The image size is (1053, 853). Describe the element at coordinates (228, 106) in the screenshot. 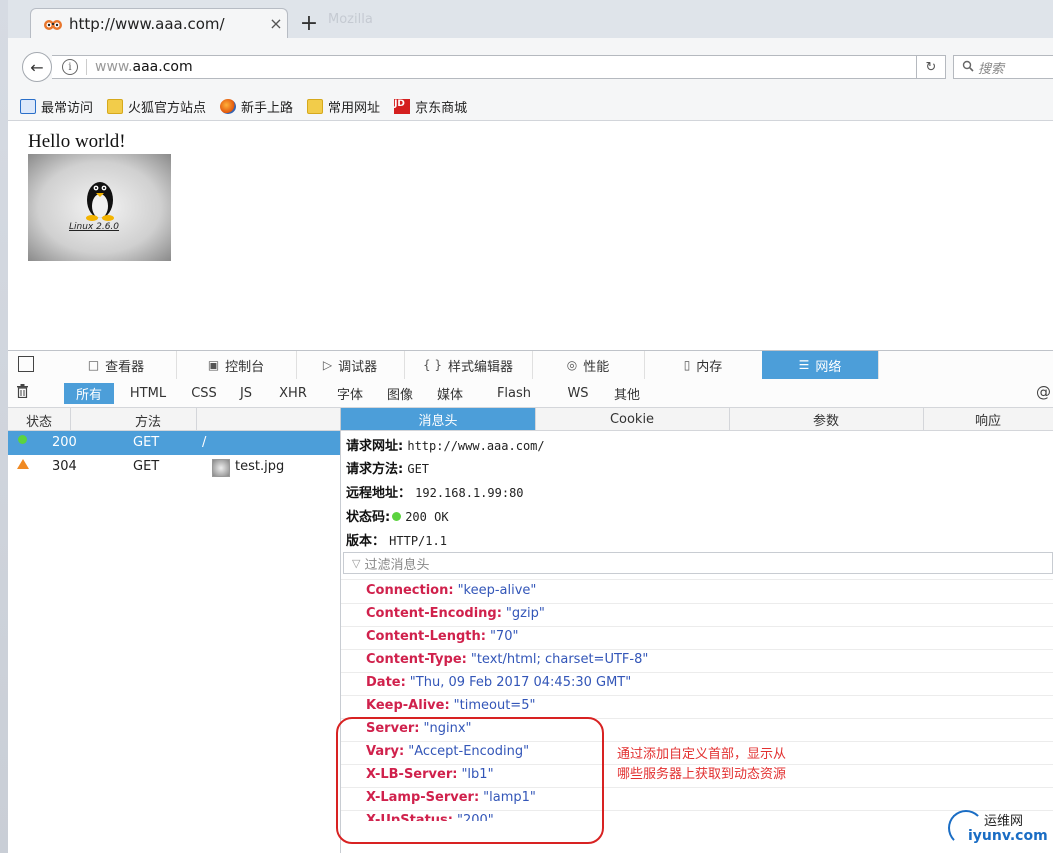

I see `firefox-icon` at that location.